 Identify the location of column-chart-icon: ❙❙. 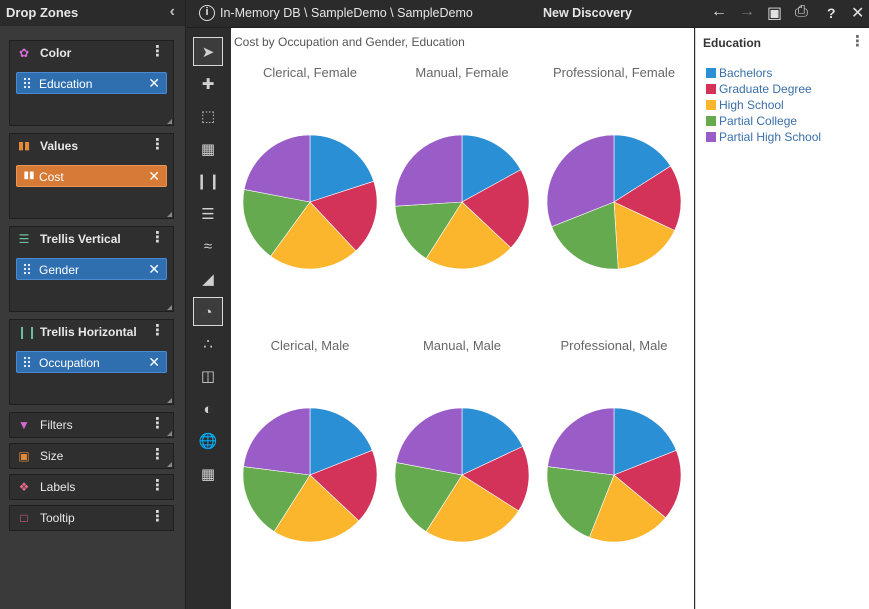
(208, 181).